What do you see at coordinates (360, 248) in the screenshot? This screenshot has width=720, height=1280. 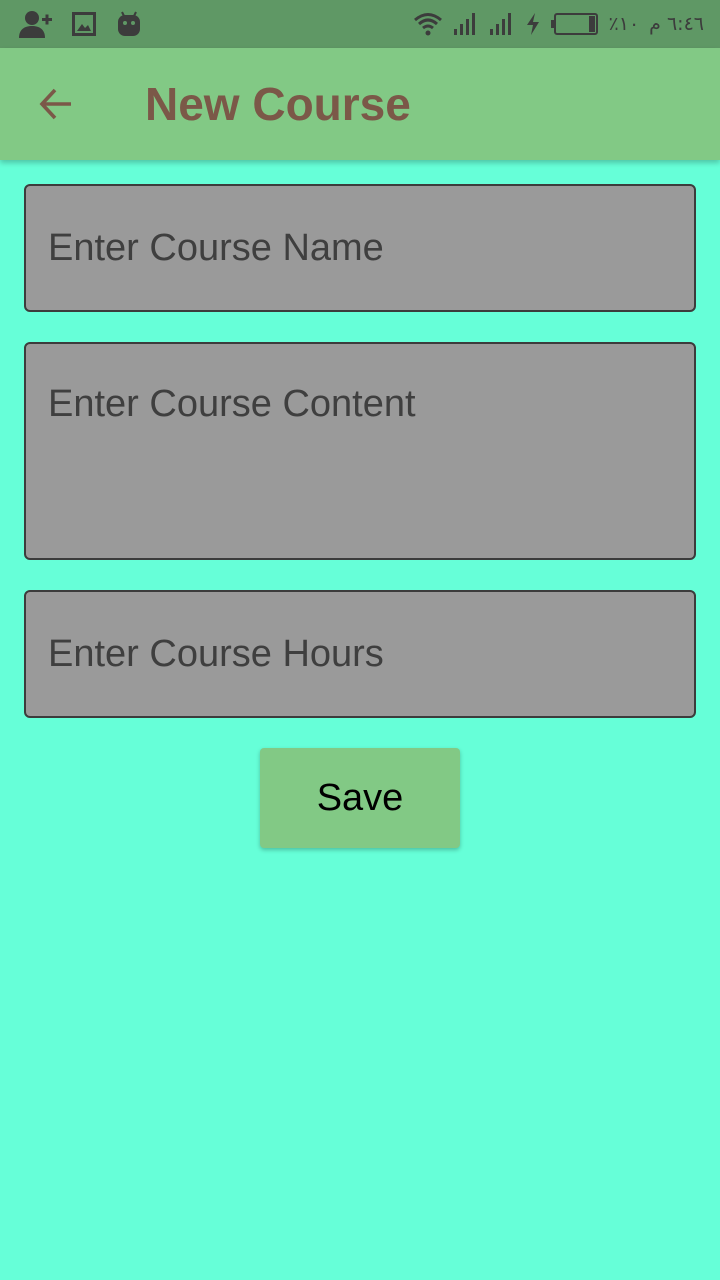 I see `course-name-input` at bounding box center [360, 248].